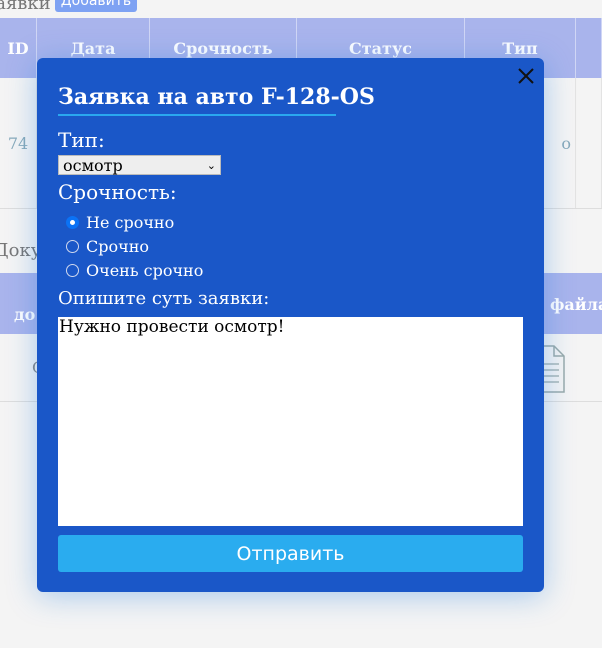 The width and height of the screenshot is (602, 648). What do you see at coordinates (589, 48) in the screenshot?
I see `column-header` at bounding box center [589, 48].